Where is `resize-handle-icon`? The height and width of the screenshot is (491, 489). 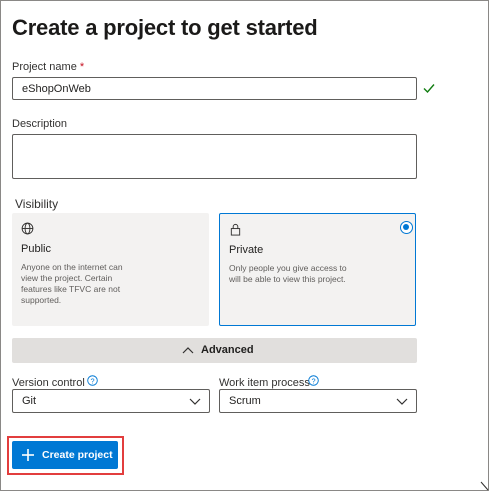 resize-handle-icon is located at coordinates (484, 486).